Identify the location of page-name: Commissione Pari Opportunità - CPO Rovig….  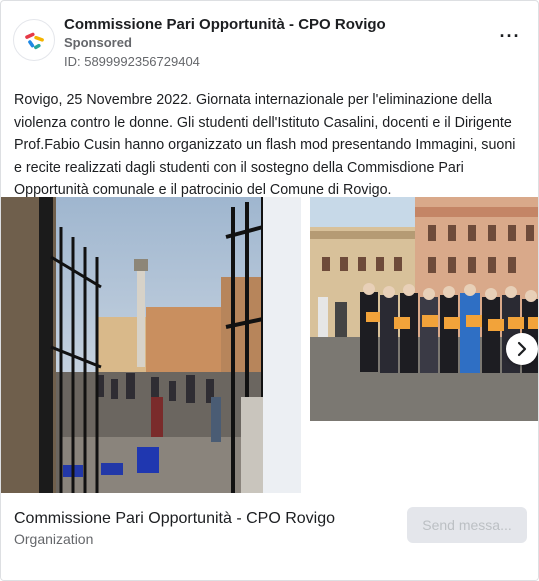
(225, 24).